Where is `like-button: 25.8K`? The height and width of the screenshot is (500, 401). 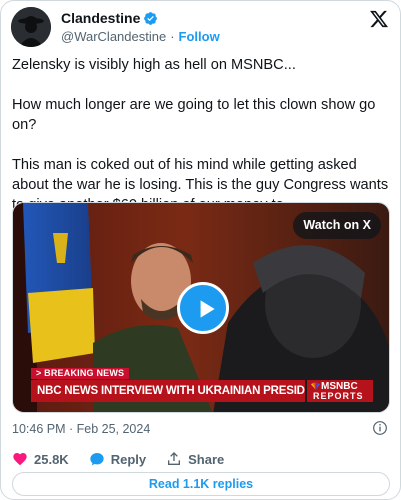 like-button: 25.8K is located at coordinates (40, 459).